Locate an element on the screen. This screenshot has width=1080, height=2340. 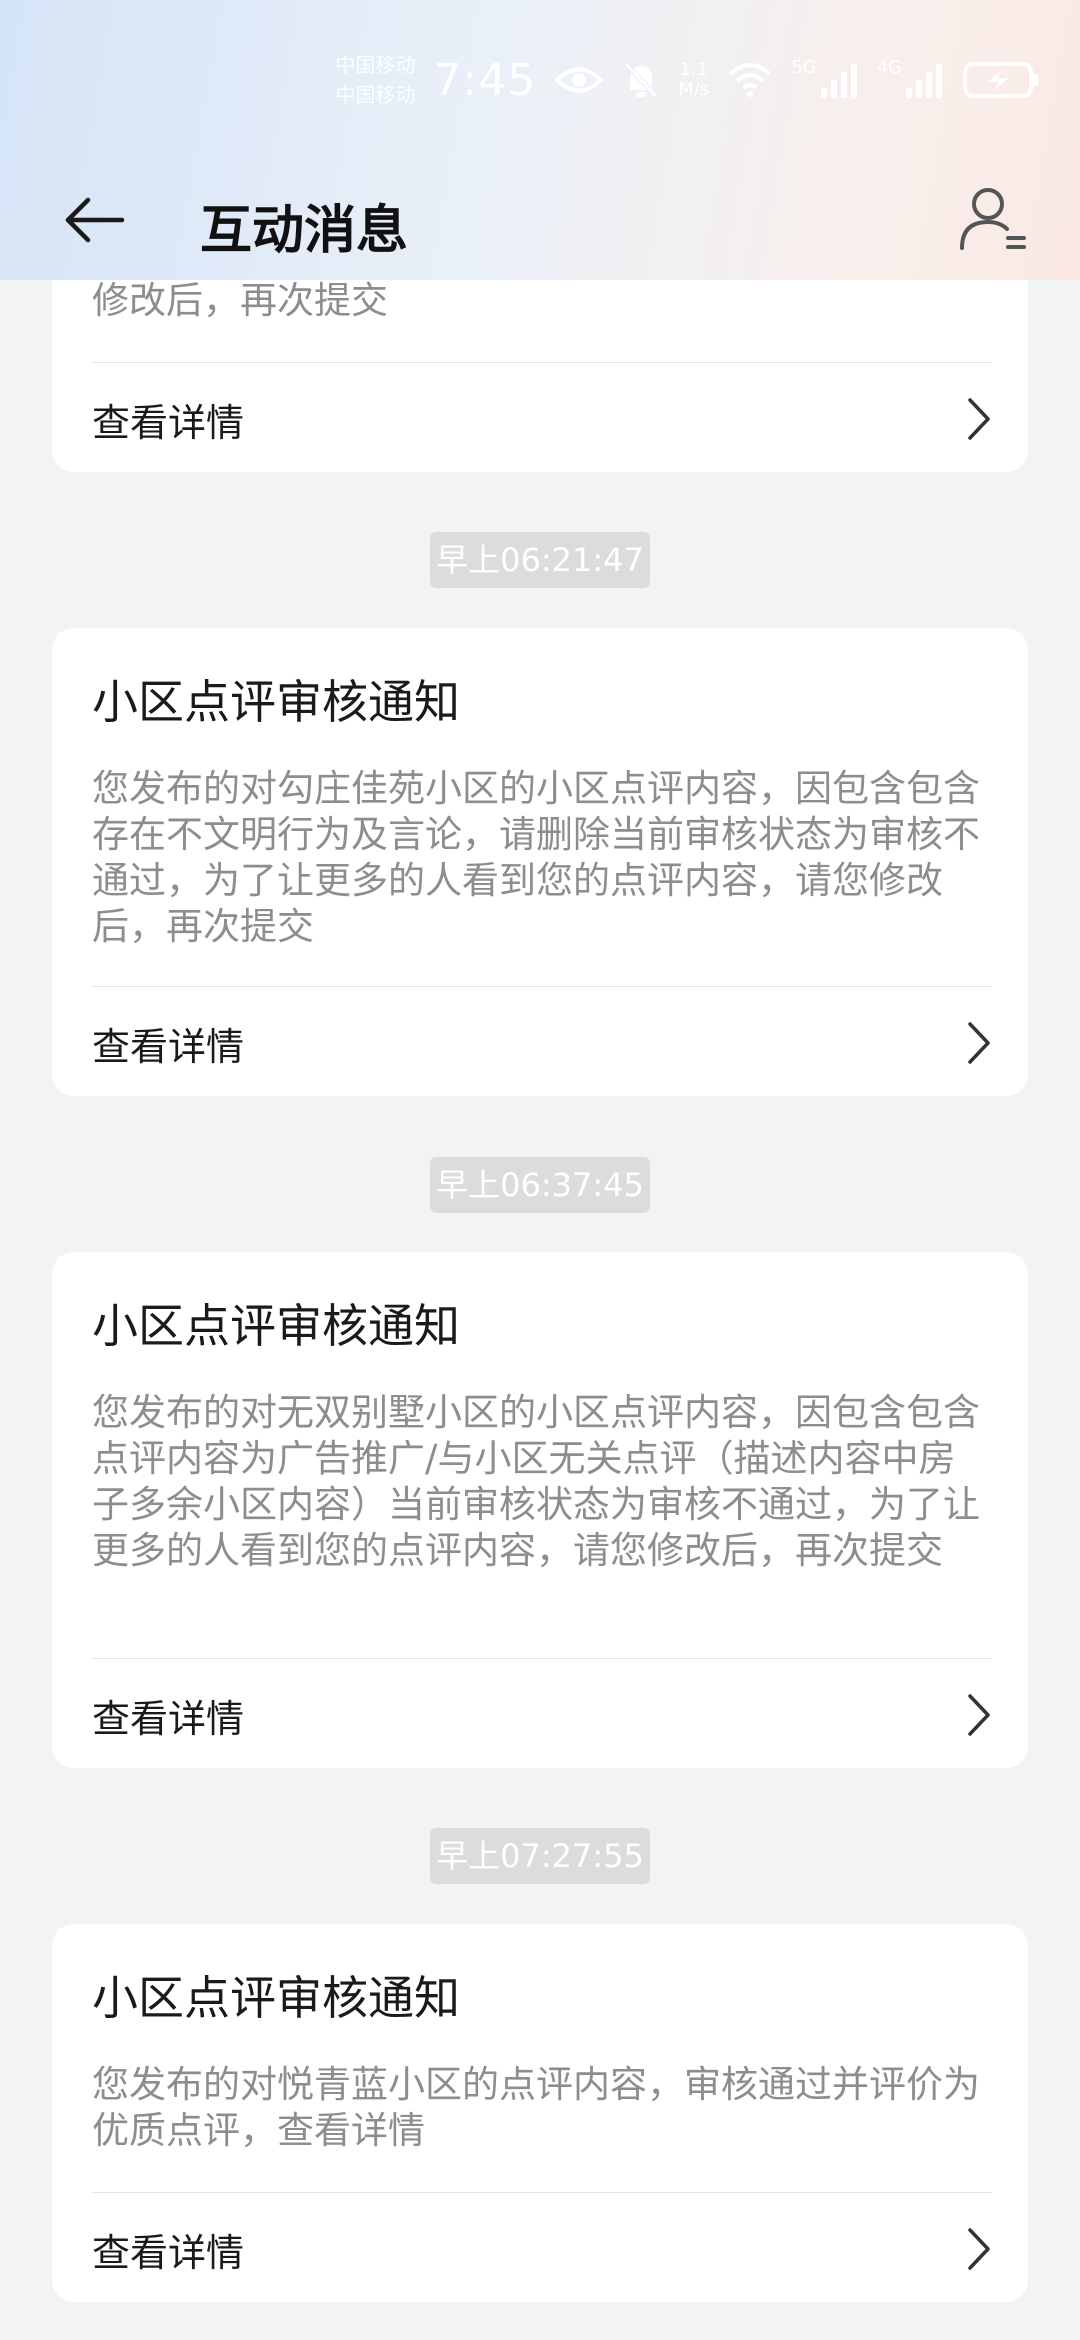
timestamp-chip: 早上07:27:55 is located at coordinates (540, 1856).